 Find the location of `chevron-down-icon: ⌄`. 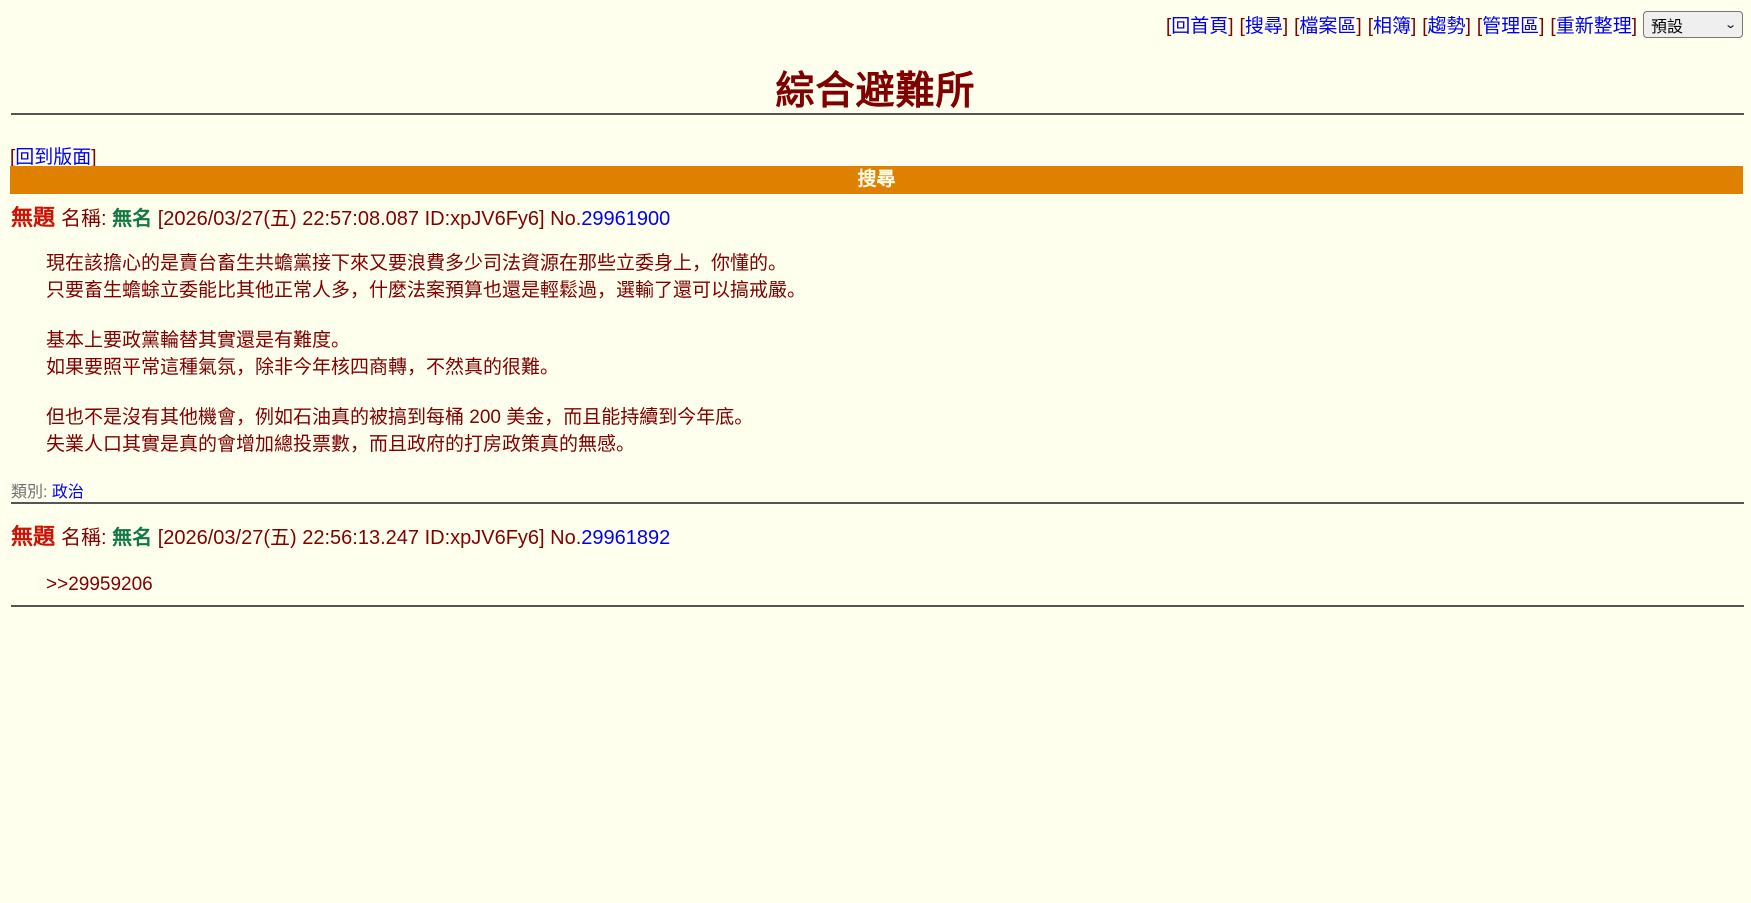

chevron-down-icon: ⌄ is located at coordinates (1730, 25).